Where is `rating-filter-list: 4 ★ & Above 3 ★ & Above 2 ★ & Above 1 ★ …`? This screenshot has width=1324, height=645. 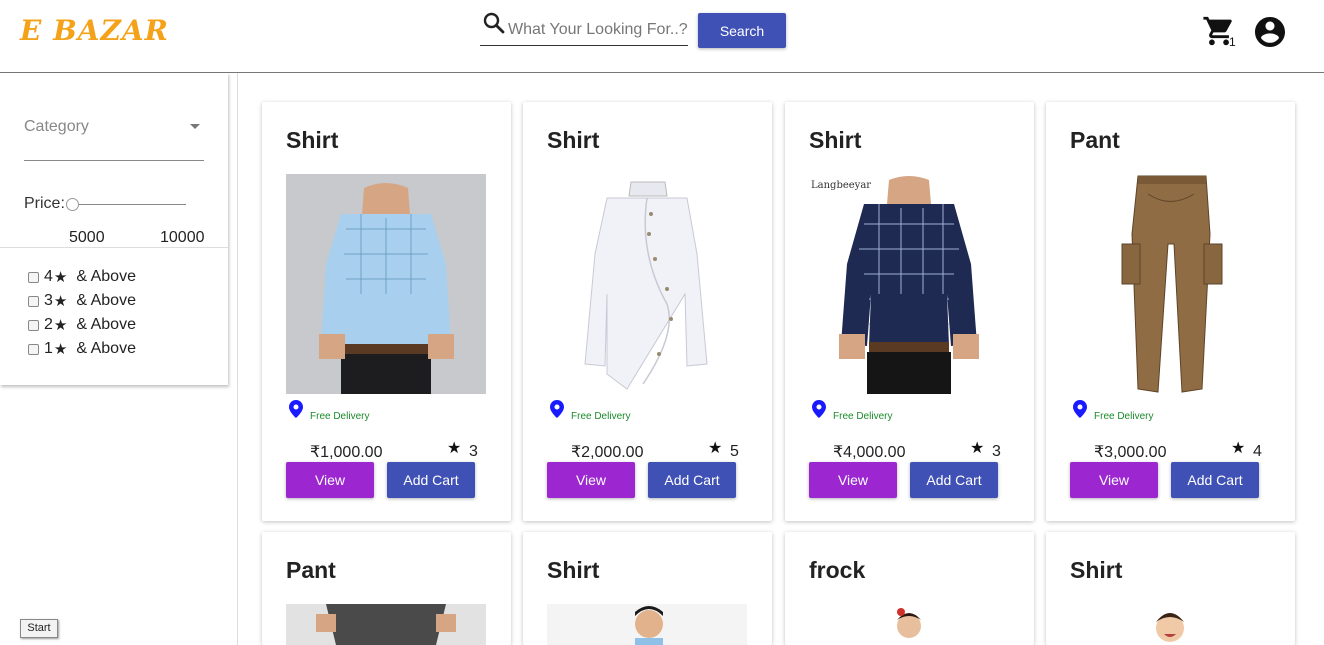 rating-filter-list: 4 ★ & Above 3 ★ & Above 2 ★ & Above 1 ★ … is located at coordinates (82, 313).